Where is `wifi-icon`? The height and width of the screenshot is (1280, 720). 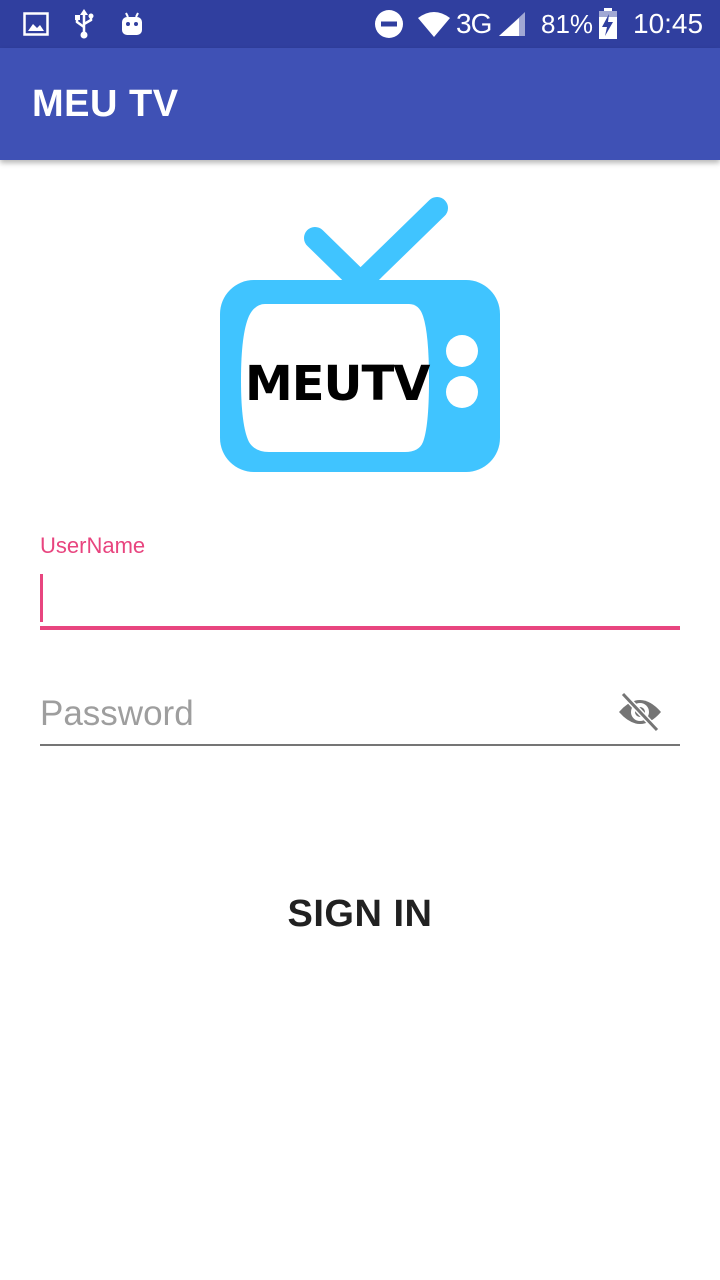 wifi-icon is located at coordinates (434, 24).